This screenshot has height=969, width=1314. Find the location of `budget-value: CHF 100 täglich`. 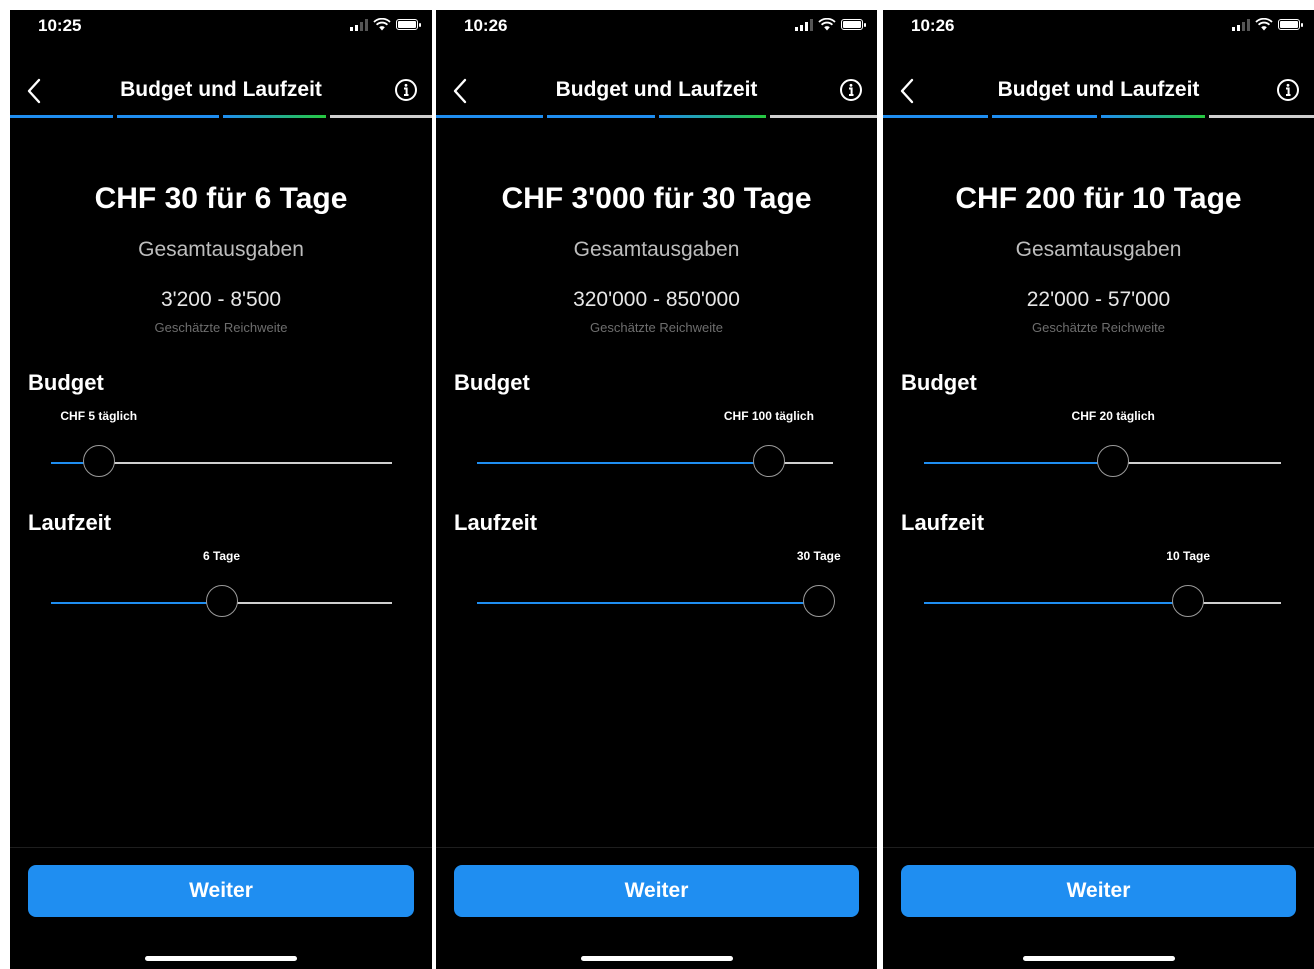

budget-value: CHF 100 täglich is located at coordinates (768, 416).